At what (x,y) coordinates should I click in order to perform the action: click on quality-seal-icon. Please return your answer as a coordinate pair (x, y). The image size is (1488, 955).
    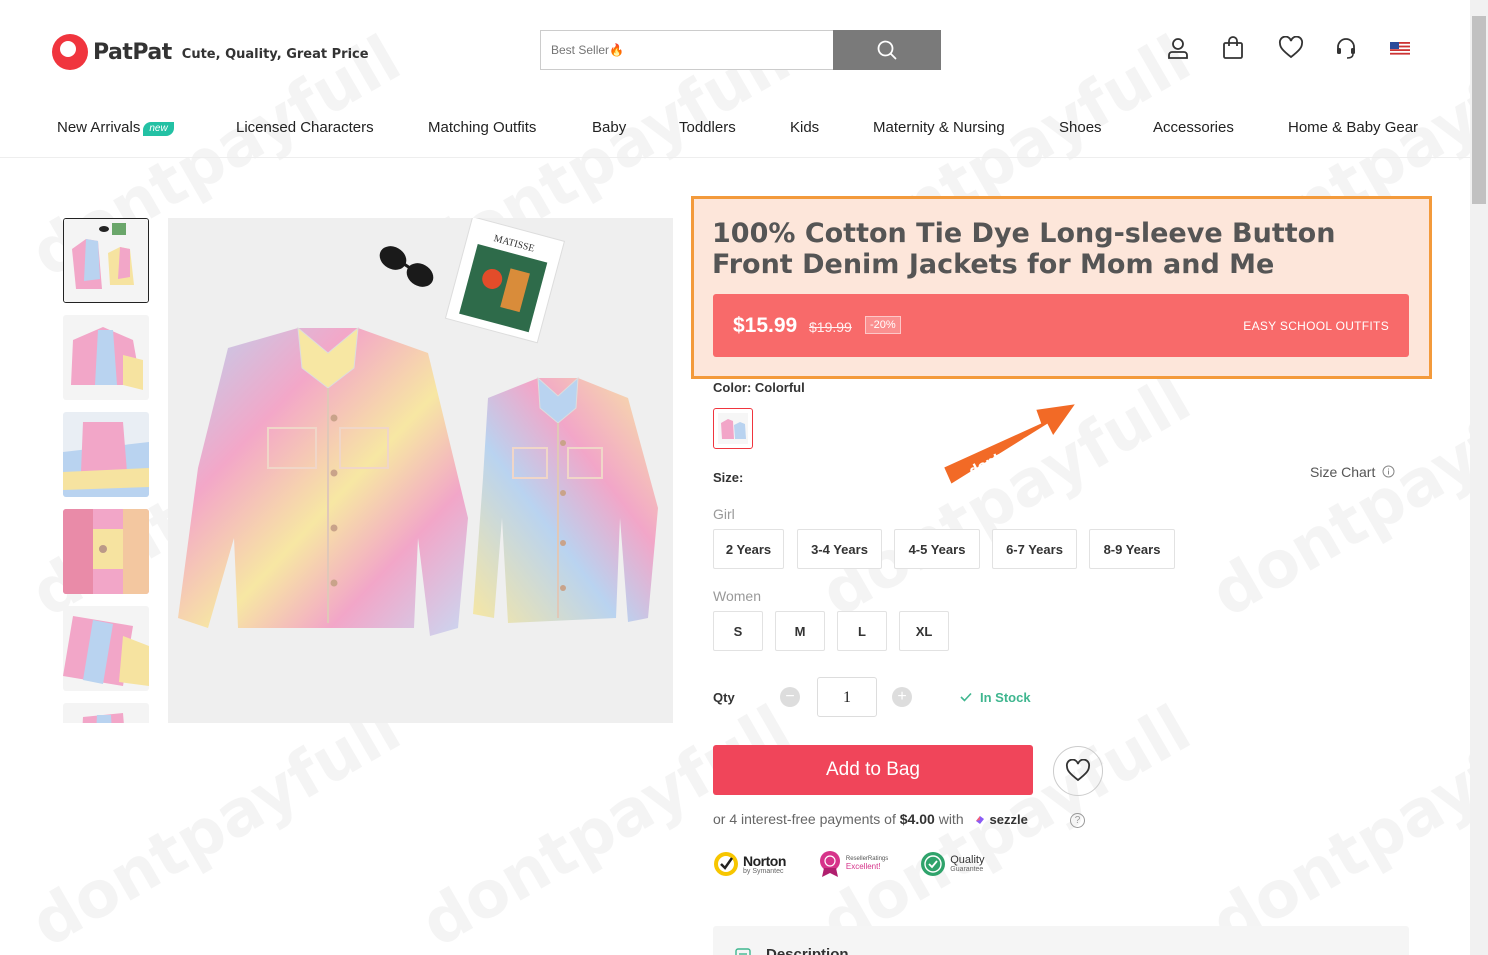
    Looking at the image, I should click on (933, 864).